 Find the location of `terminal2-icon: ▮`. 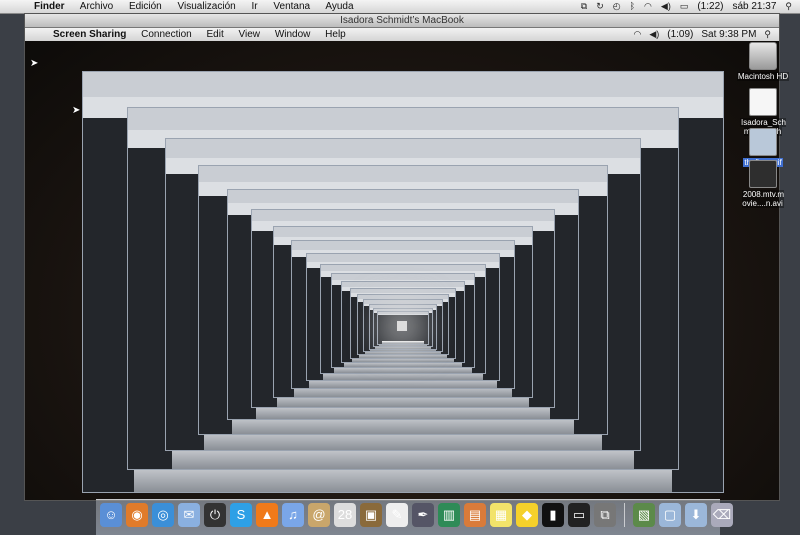

terminal2-icon: ▮ is located at coordinates (553, 515).